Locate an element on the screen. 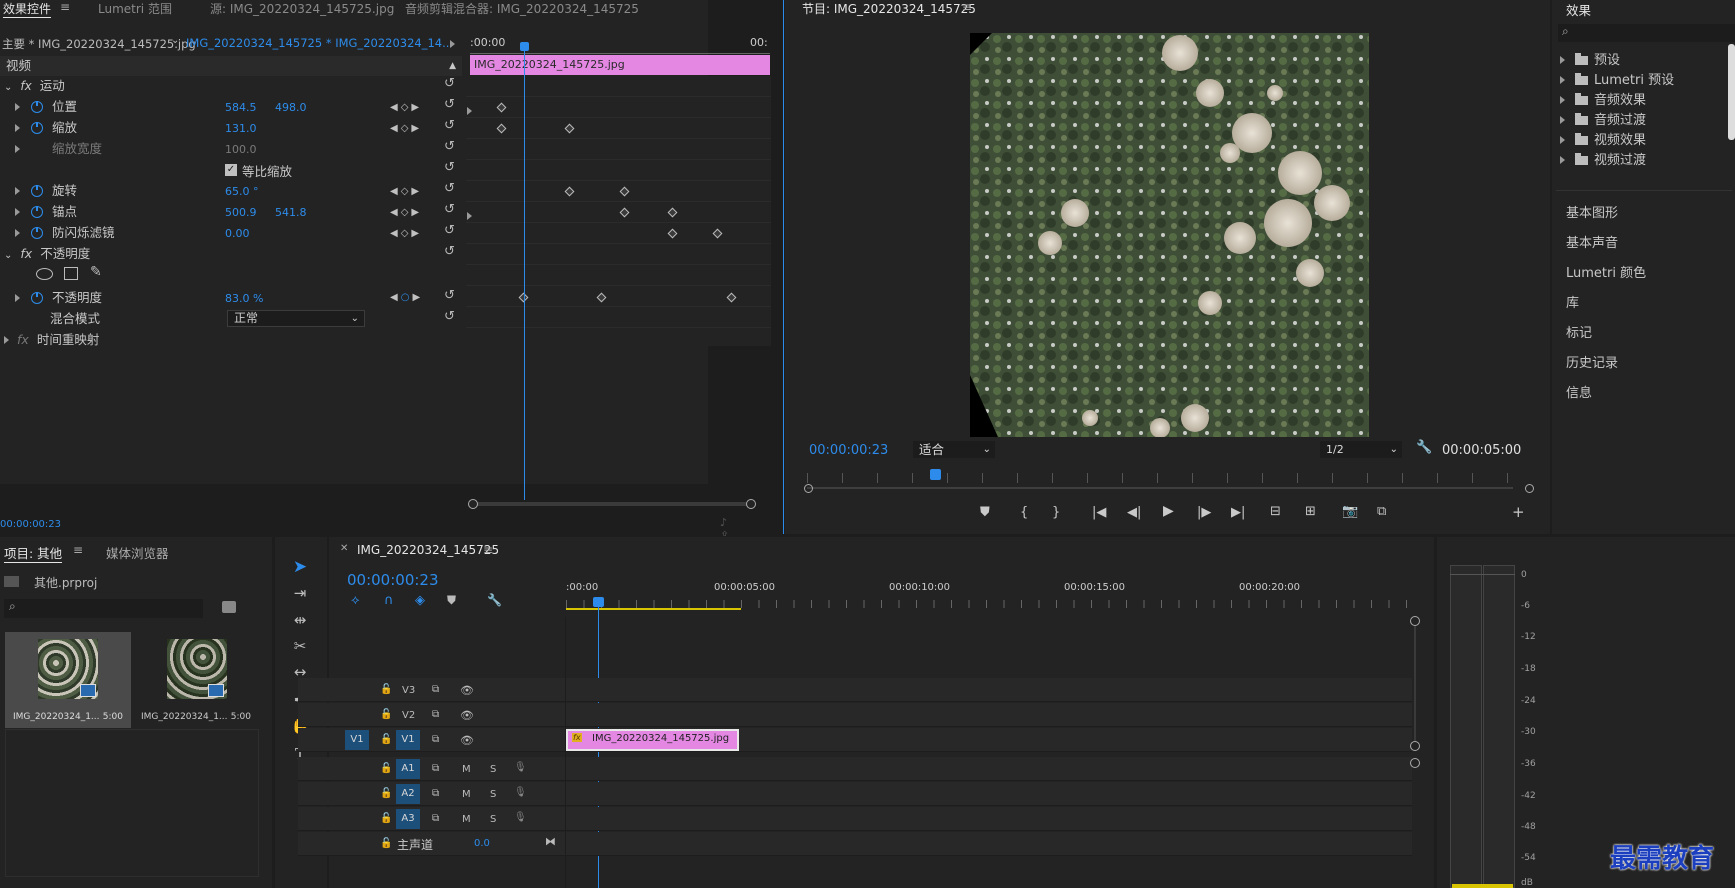  play-icon: ▶ is located at coordinates (1168, 511).